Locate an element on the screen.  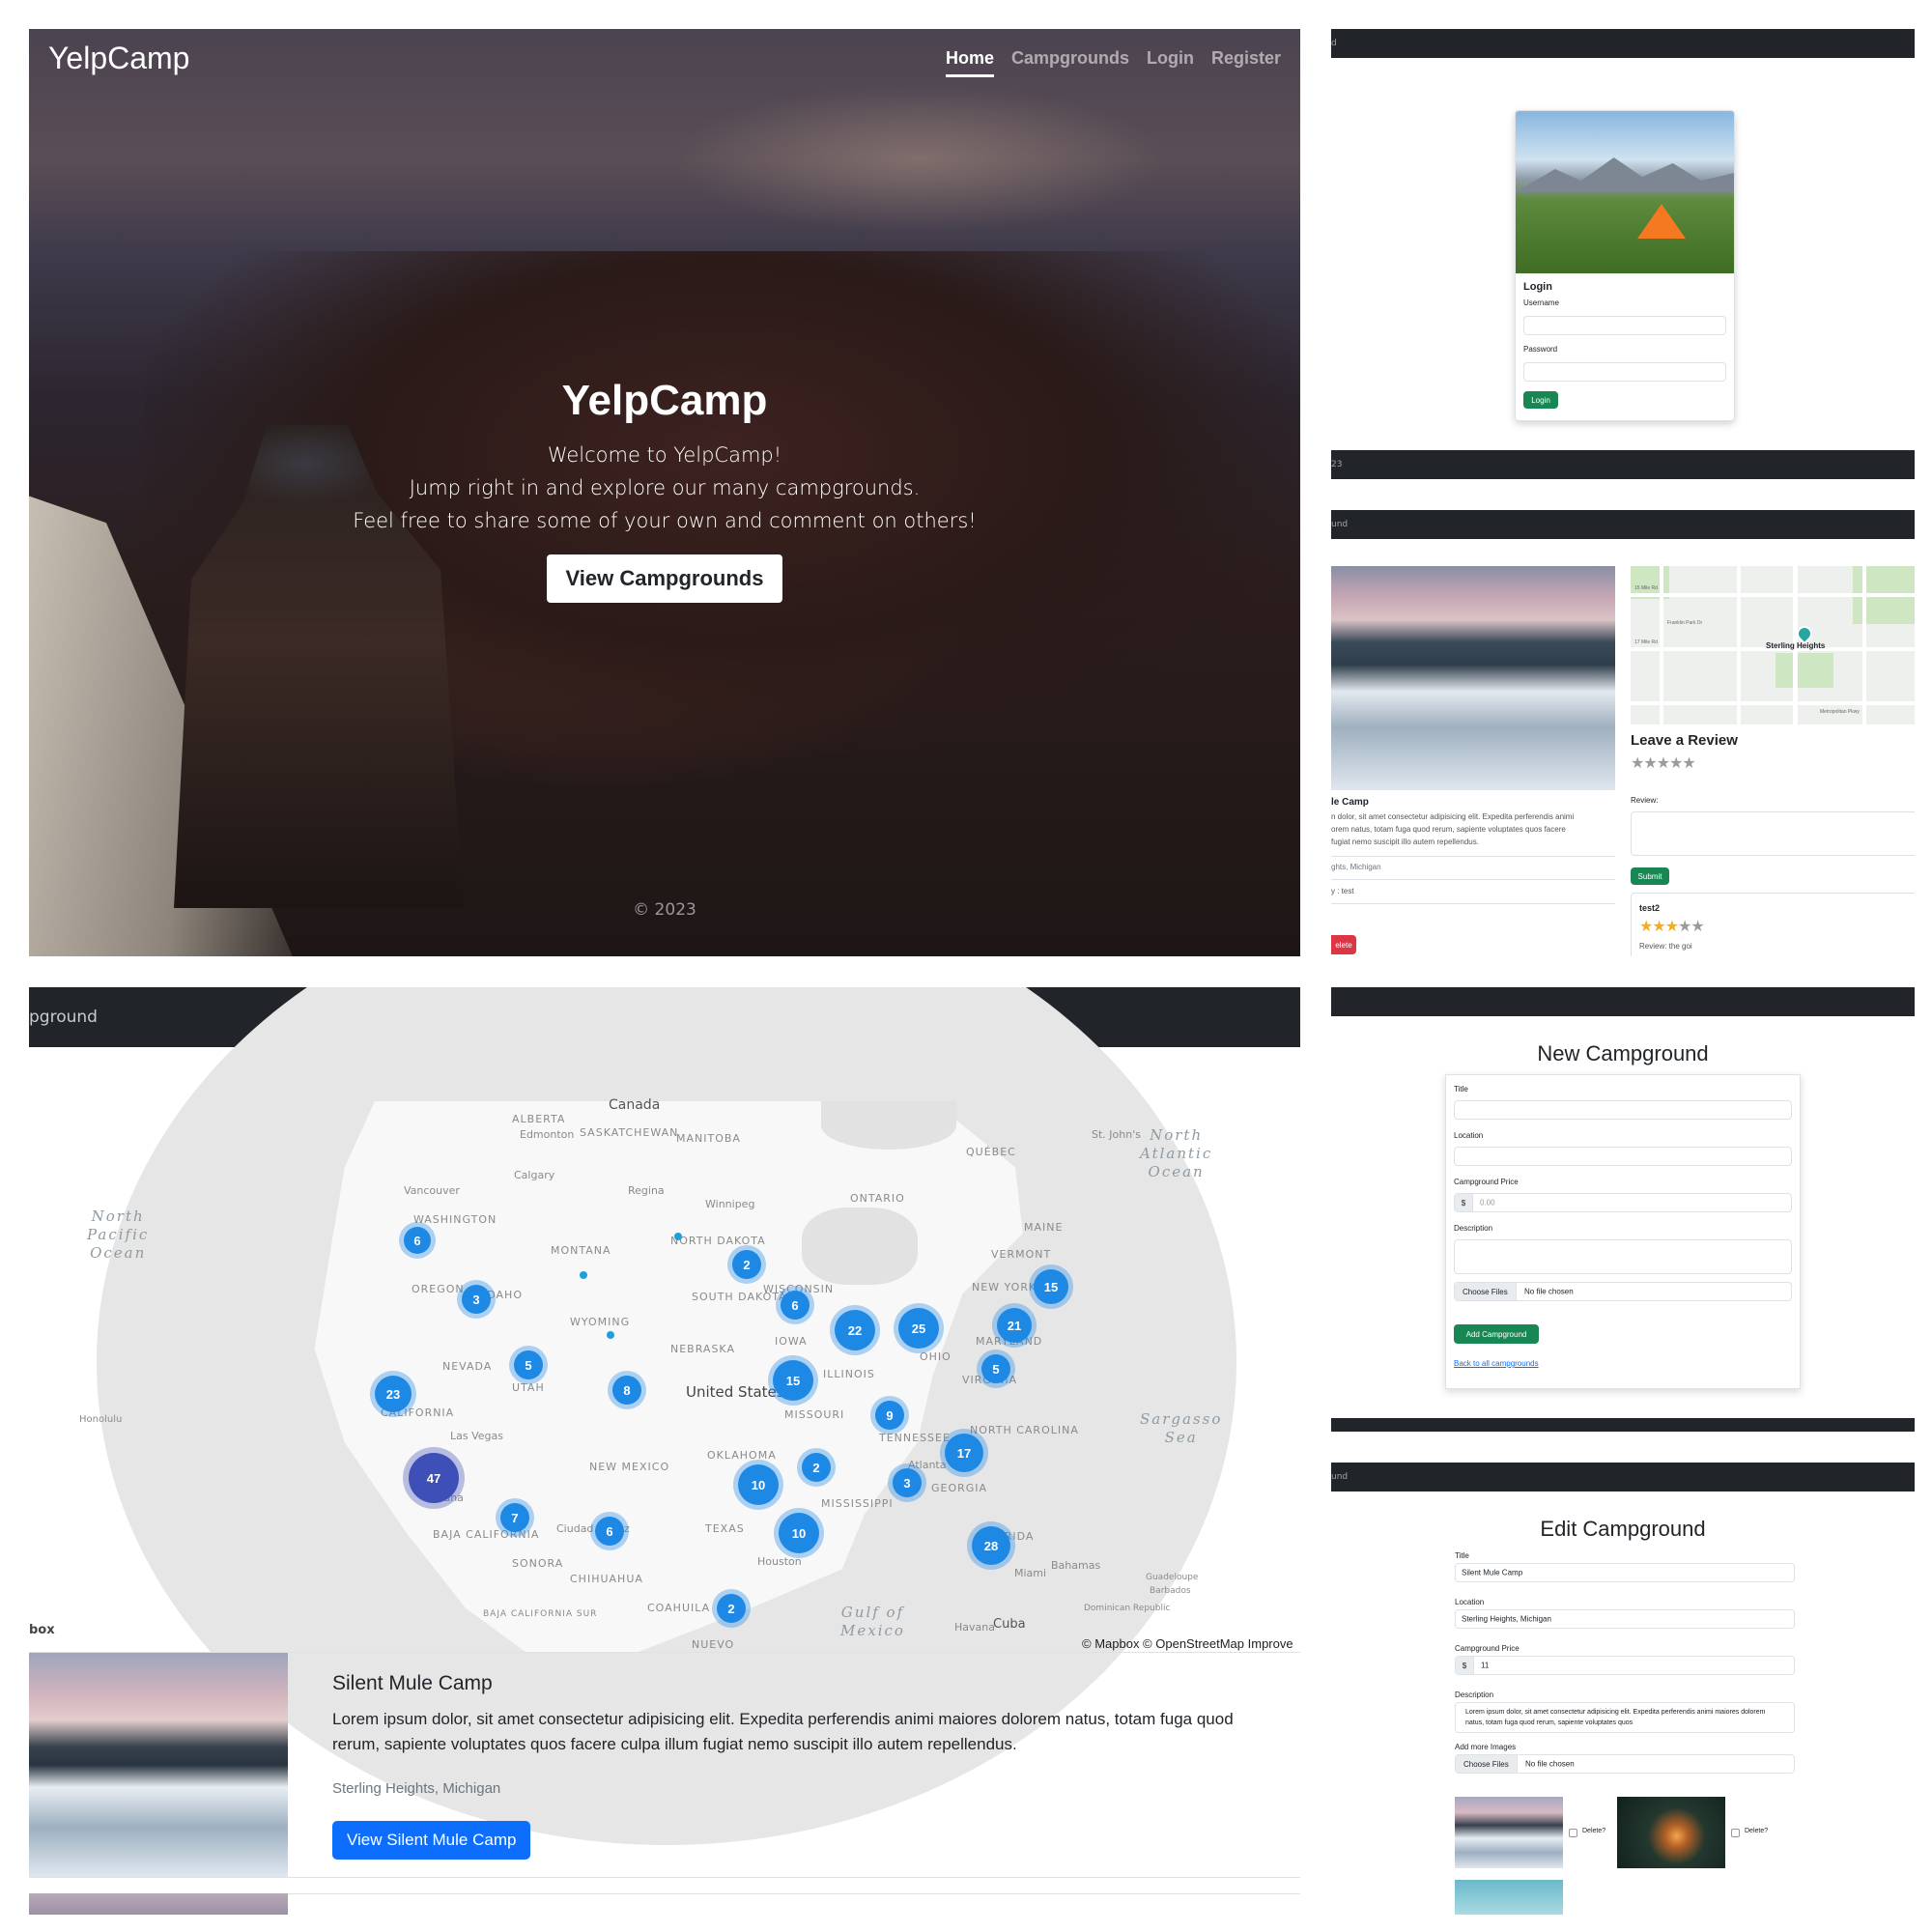
username-input is located at coordinates (1624, 325).